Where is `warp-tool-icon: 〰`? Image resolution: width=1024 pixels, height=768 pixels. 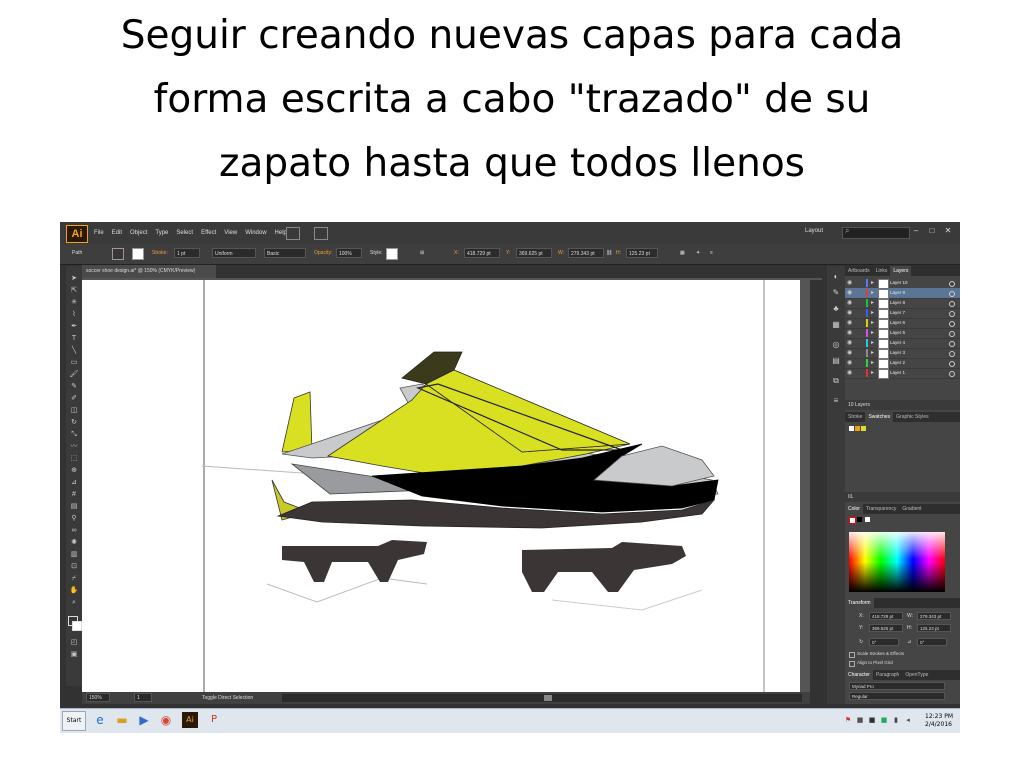 warp-tool-icon: 〰 is located at coordinates (74, 446).